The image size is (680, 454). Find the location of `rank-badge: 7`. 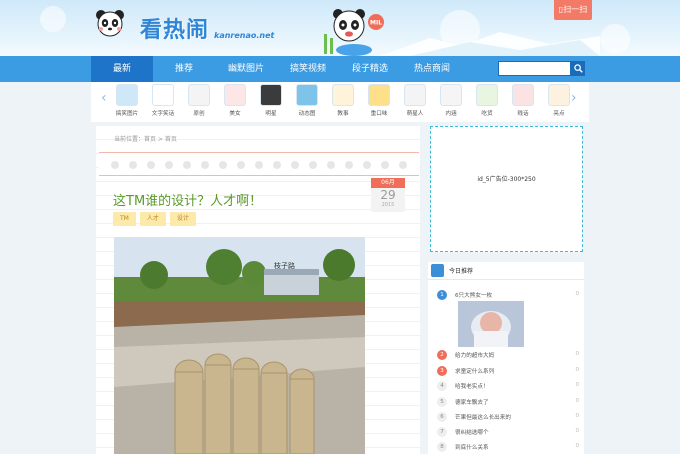

rank-badge: 7 is located at coordinates (442, 432).